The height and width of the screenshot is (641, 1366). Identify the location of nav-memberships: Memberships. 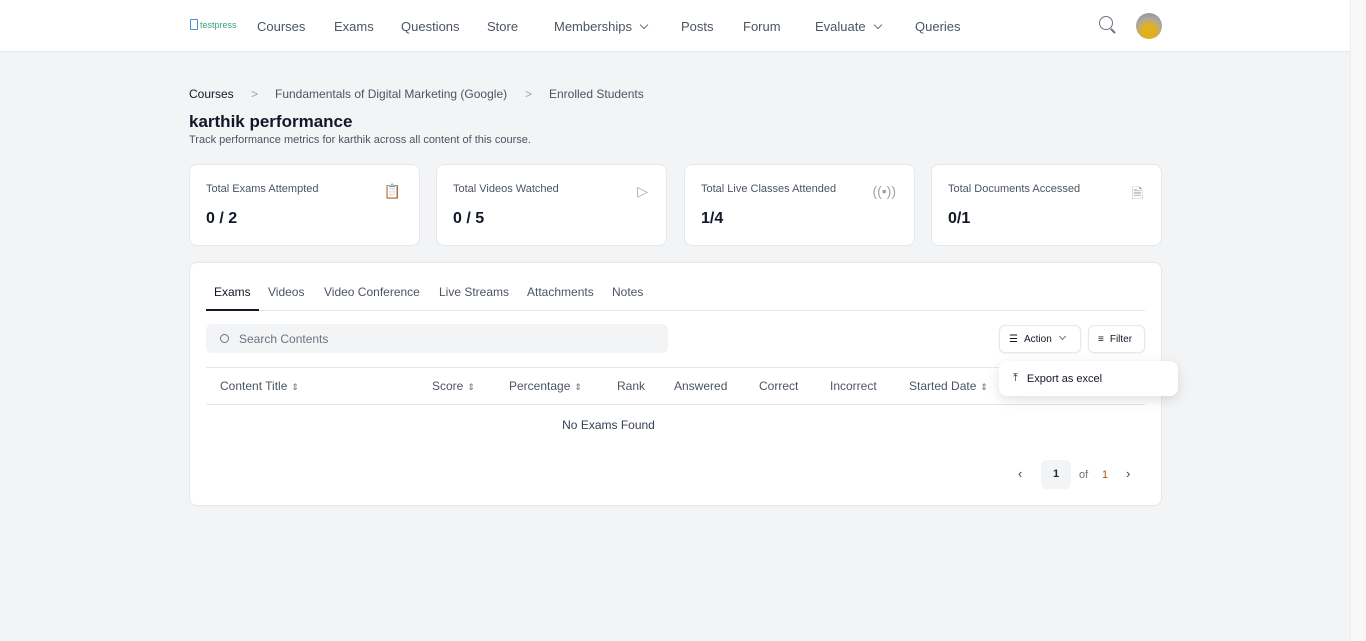
(601, 26).